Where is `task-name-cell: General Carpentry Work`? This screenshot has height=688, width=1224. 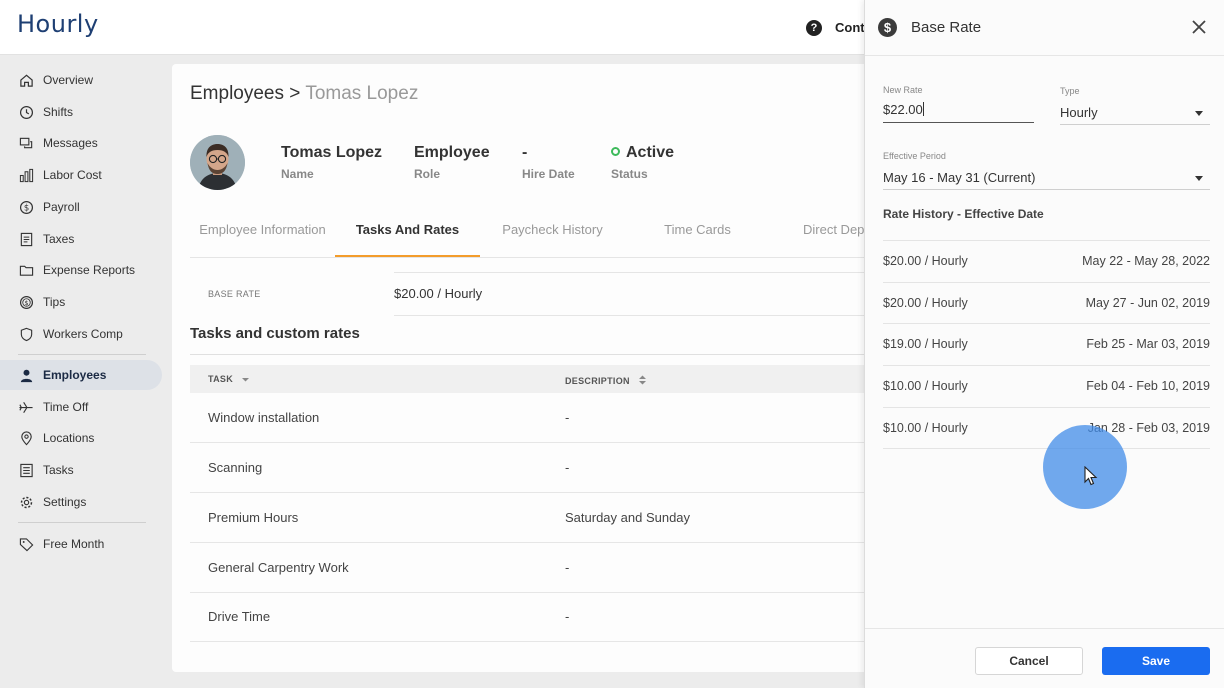 task-name-cell: General Carpentry Work is located at coordinates (278, 567).